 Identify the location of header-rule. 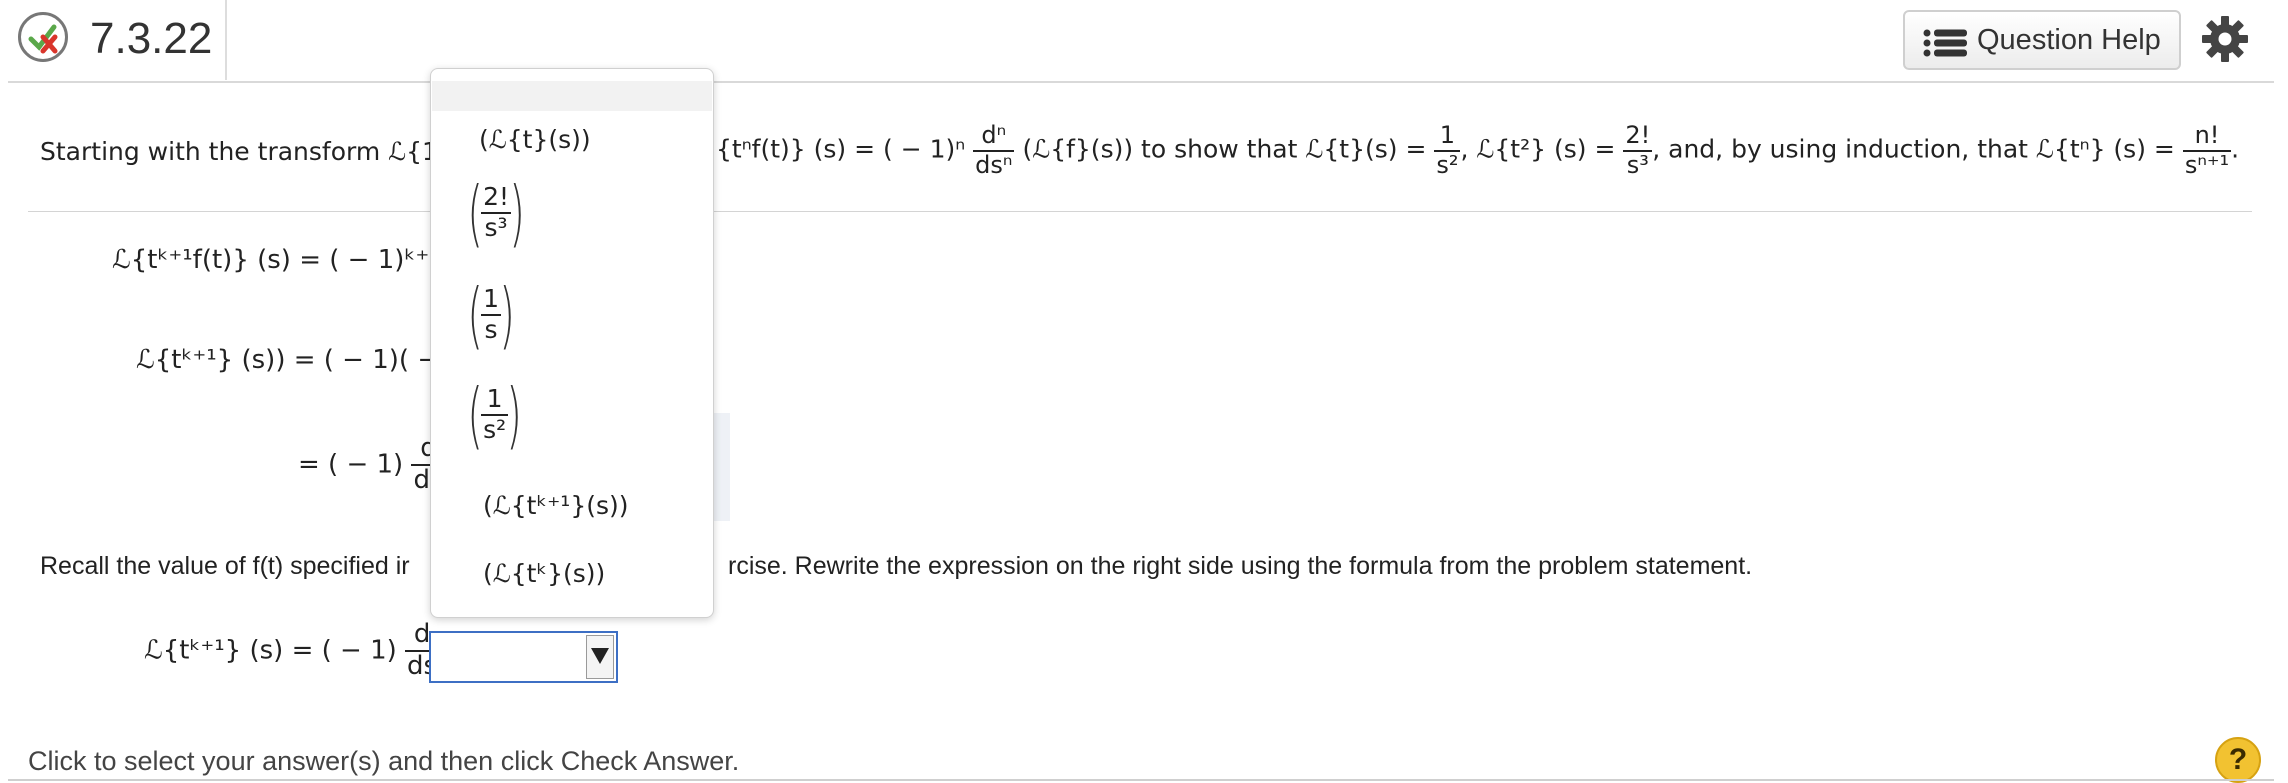
(1141, 82).